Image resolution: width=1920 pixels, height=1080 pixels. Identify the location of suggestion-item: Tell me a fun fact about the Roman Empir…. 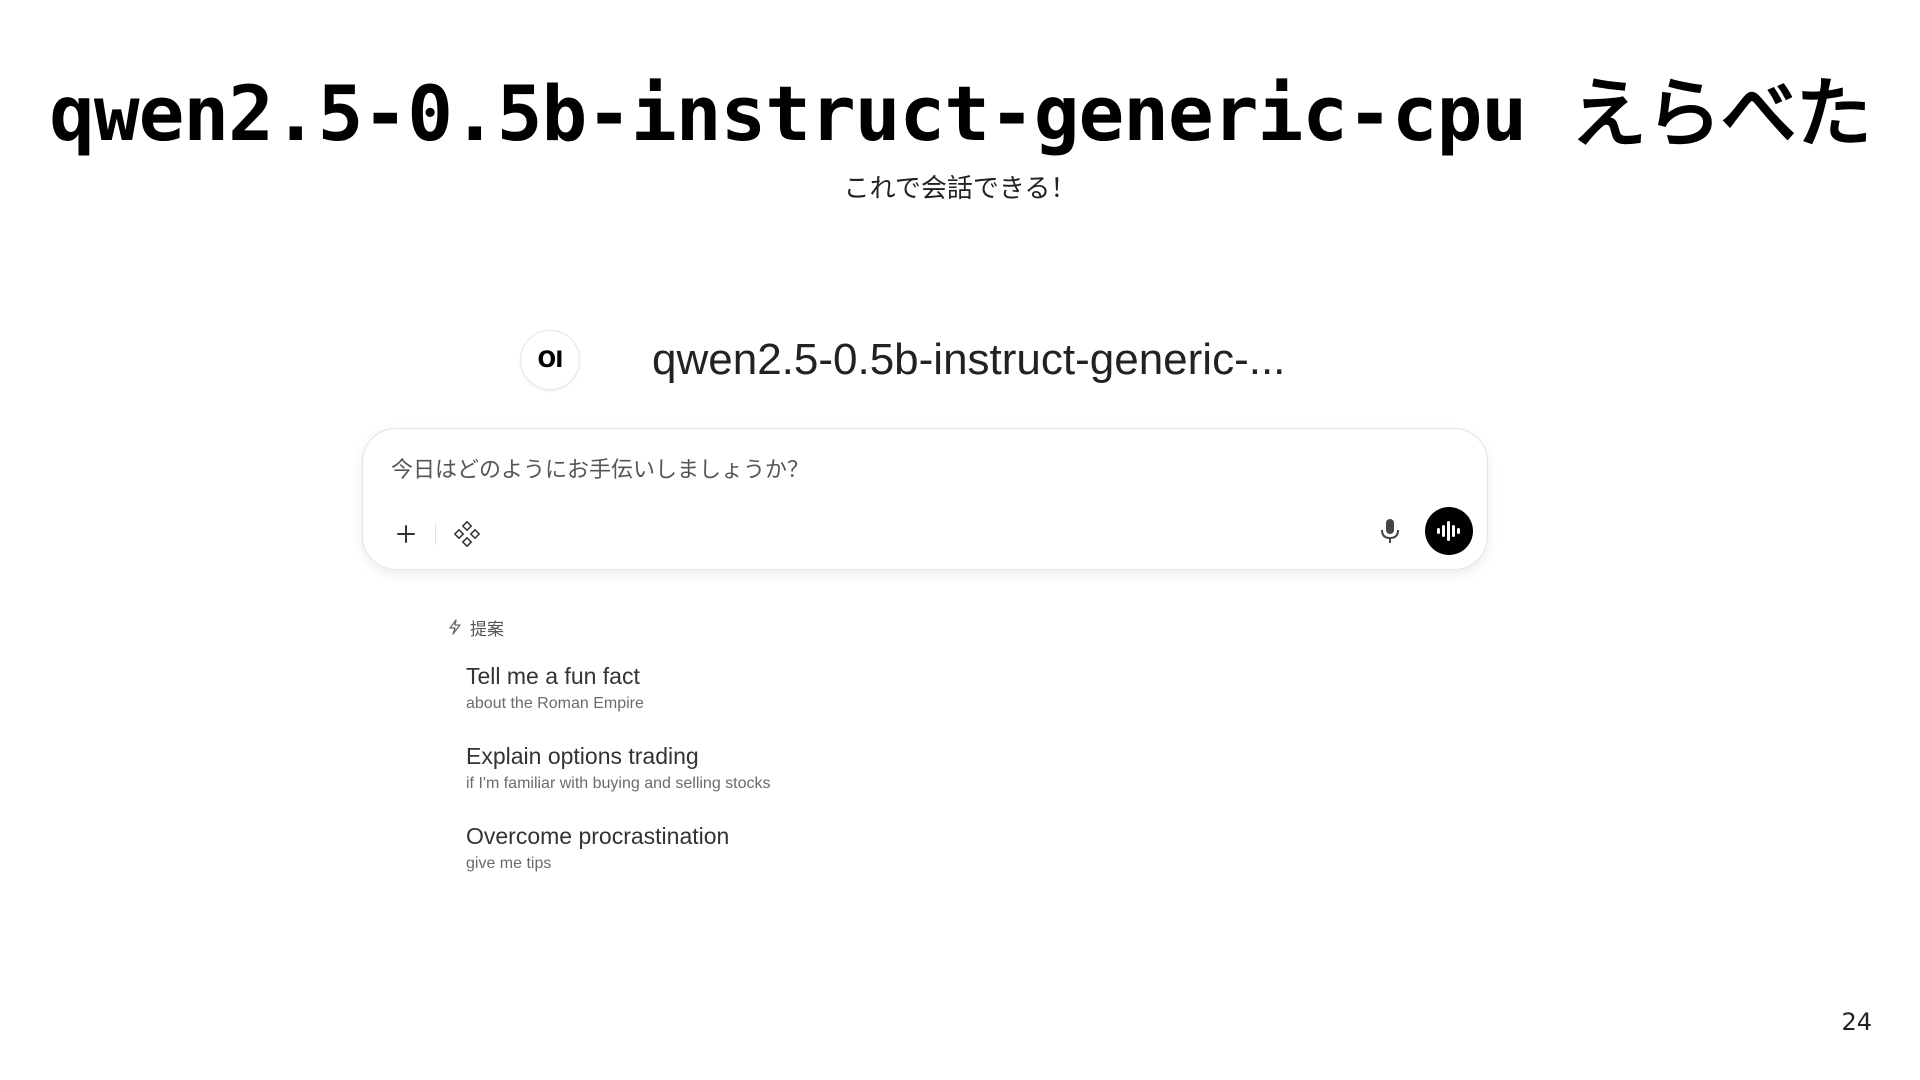
(757, 689).